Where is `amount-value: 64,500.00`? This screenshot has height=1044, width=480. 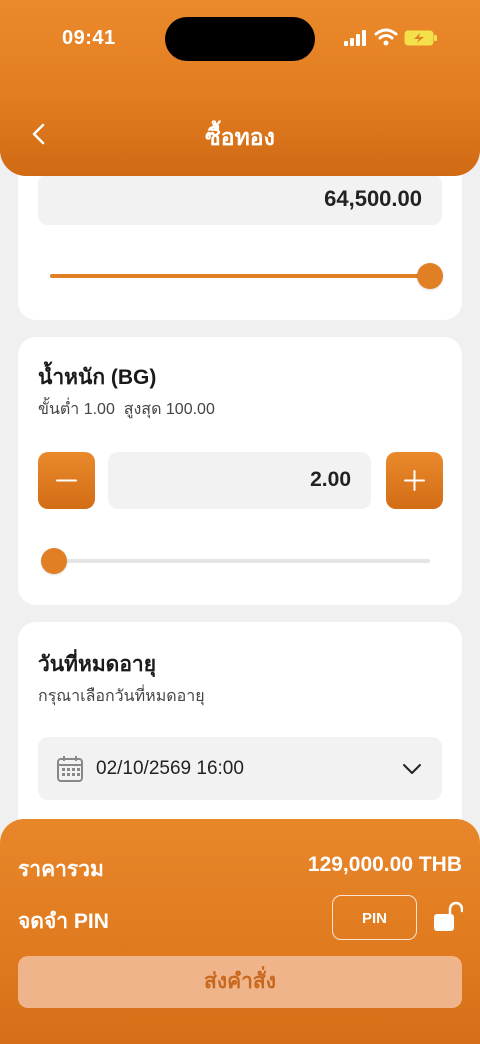 amount-value: 64,500.00 is located at coordinates (373, 198).